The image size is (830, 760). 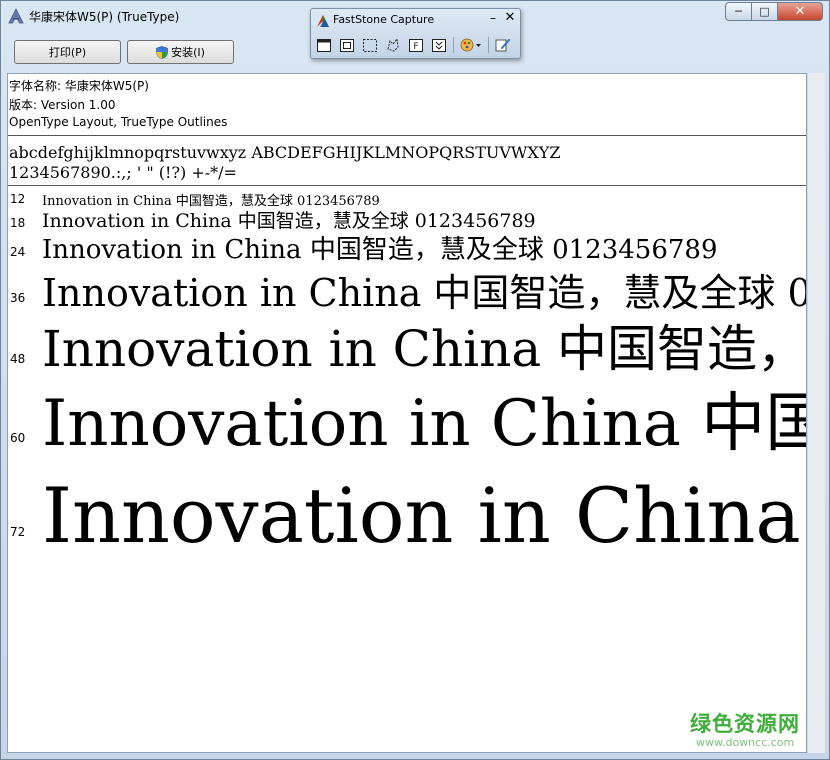 What do you see at coordinates (18, 298) in the screenshot?
I see `size-label: 36` at bounding box center [18, 298].